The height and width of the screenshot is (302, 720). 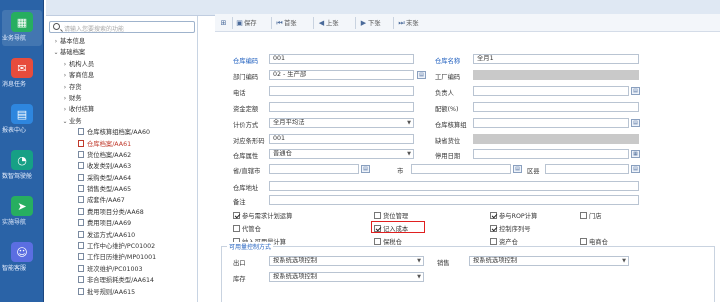 What do you see at coordinates (549, 261) in the screenshot?
I see `sales-select: 按系统选项控制` at bounding box center [549, 261].